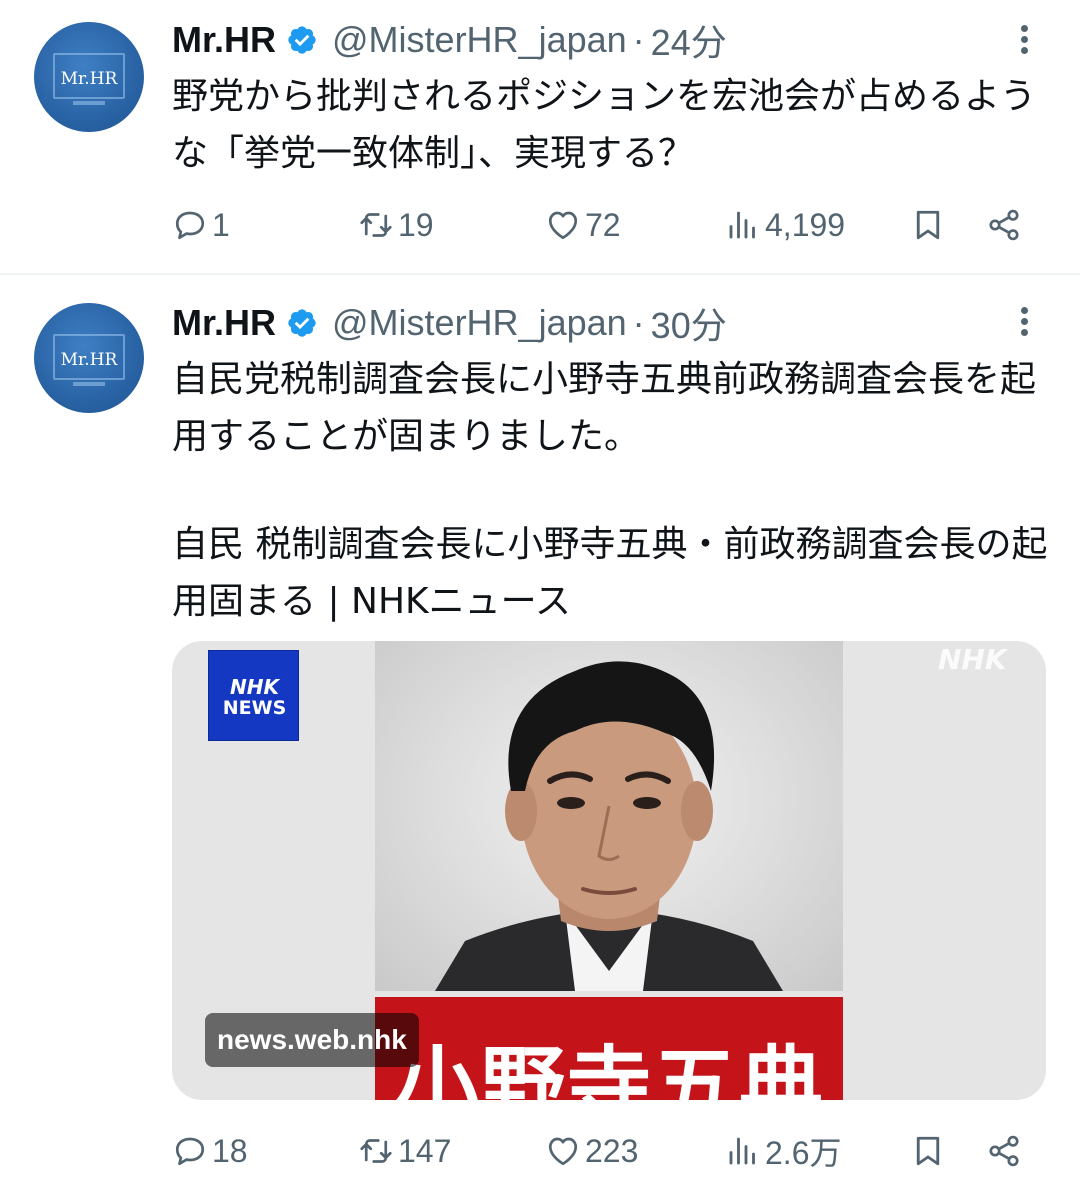 Image resolution: width=1080 pixels, height=1188 pixels. I want to click on name-banner: 小野寺五典, so click(609, 1048).